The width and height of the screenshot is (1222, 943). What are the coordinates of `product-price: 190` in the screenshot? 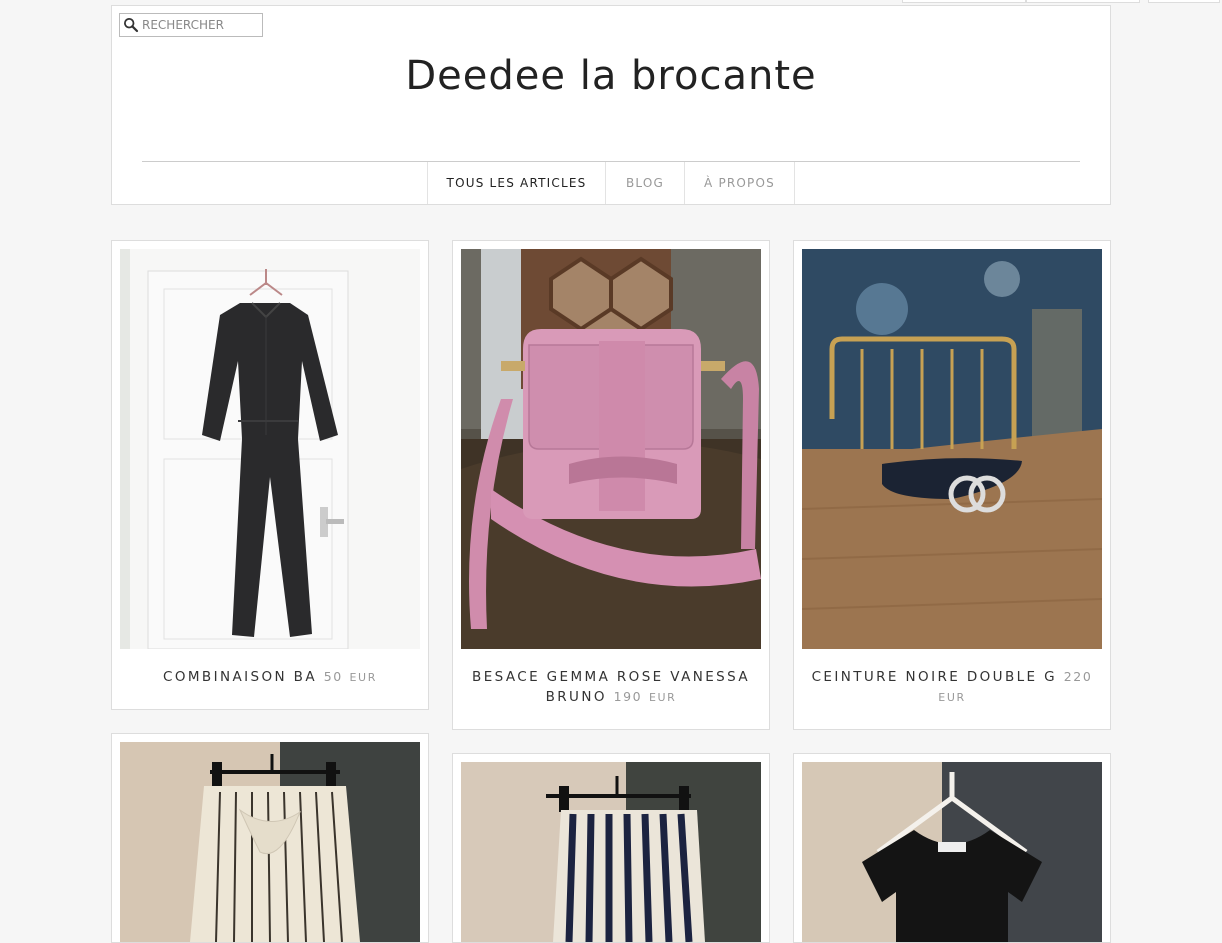 It's located at (628, 696).